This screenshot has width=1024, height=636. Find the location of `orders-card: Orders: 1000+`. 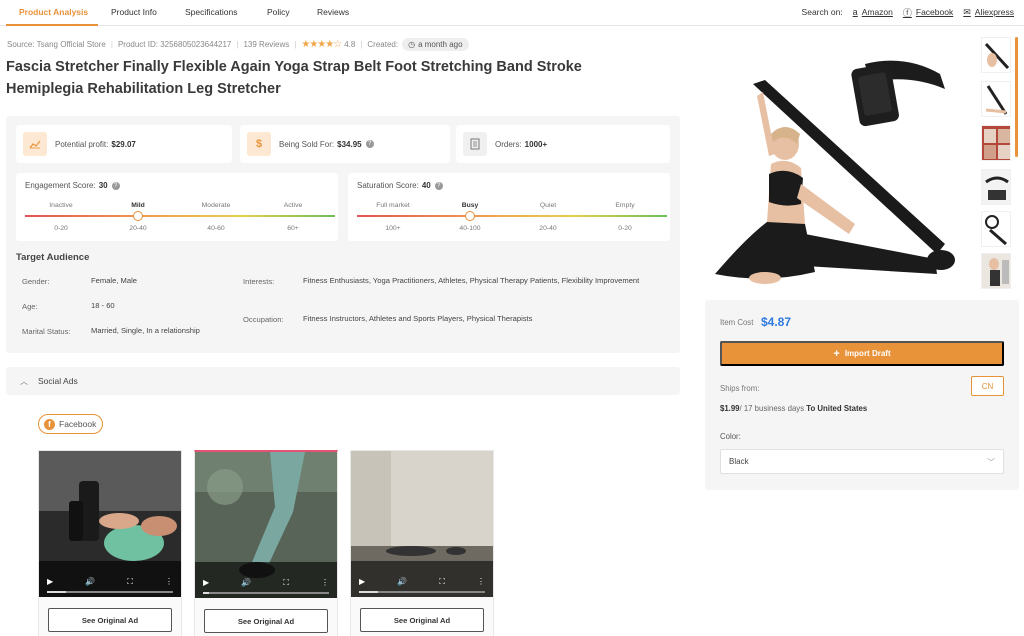

orders-card: Orders: 1000+ is located at coordinates (563, 144).